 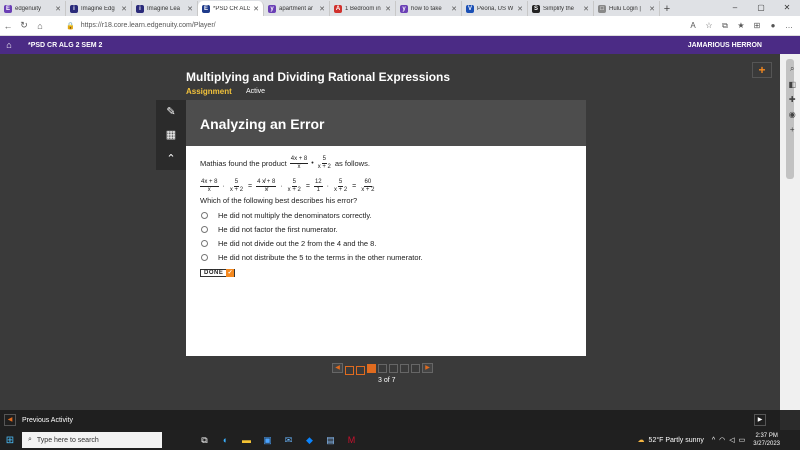 I want to click on answer-choice: He did not factor the first numerator., so click(x=386, y=229).